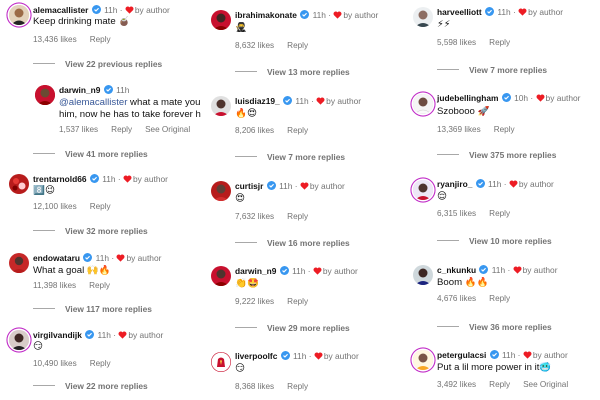 Image resolution: width=600 pixels, height=400 pixels. Describe the element at coordinates (494, 241) in the screenshot. I see `view-replies-button: View 10 more replies` at that location.